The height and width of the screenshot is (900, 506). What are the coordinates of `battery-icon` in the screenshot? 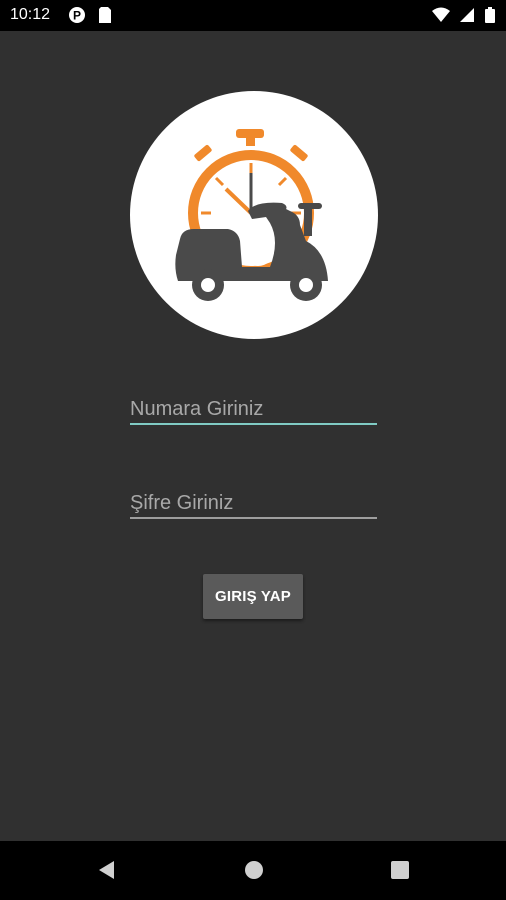 It's located at (490, 15).